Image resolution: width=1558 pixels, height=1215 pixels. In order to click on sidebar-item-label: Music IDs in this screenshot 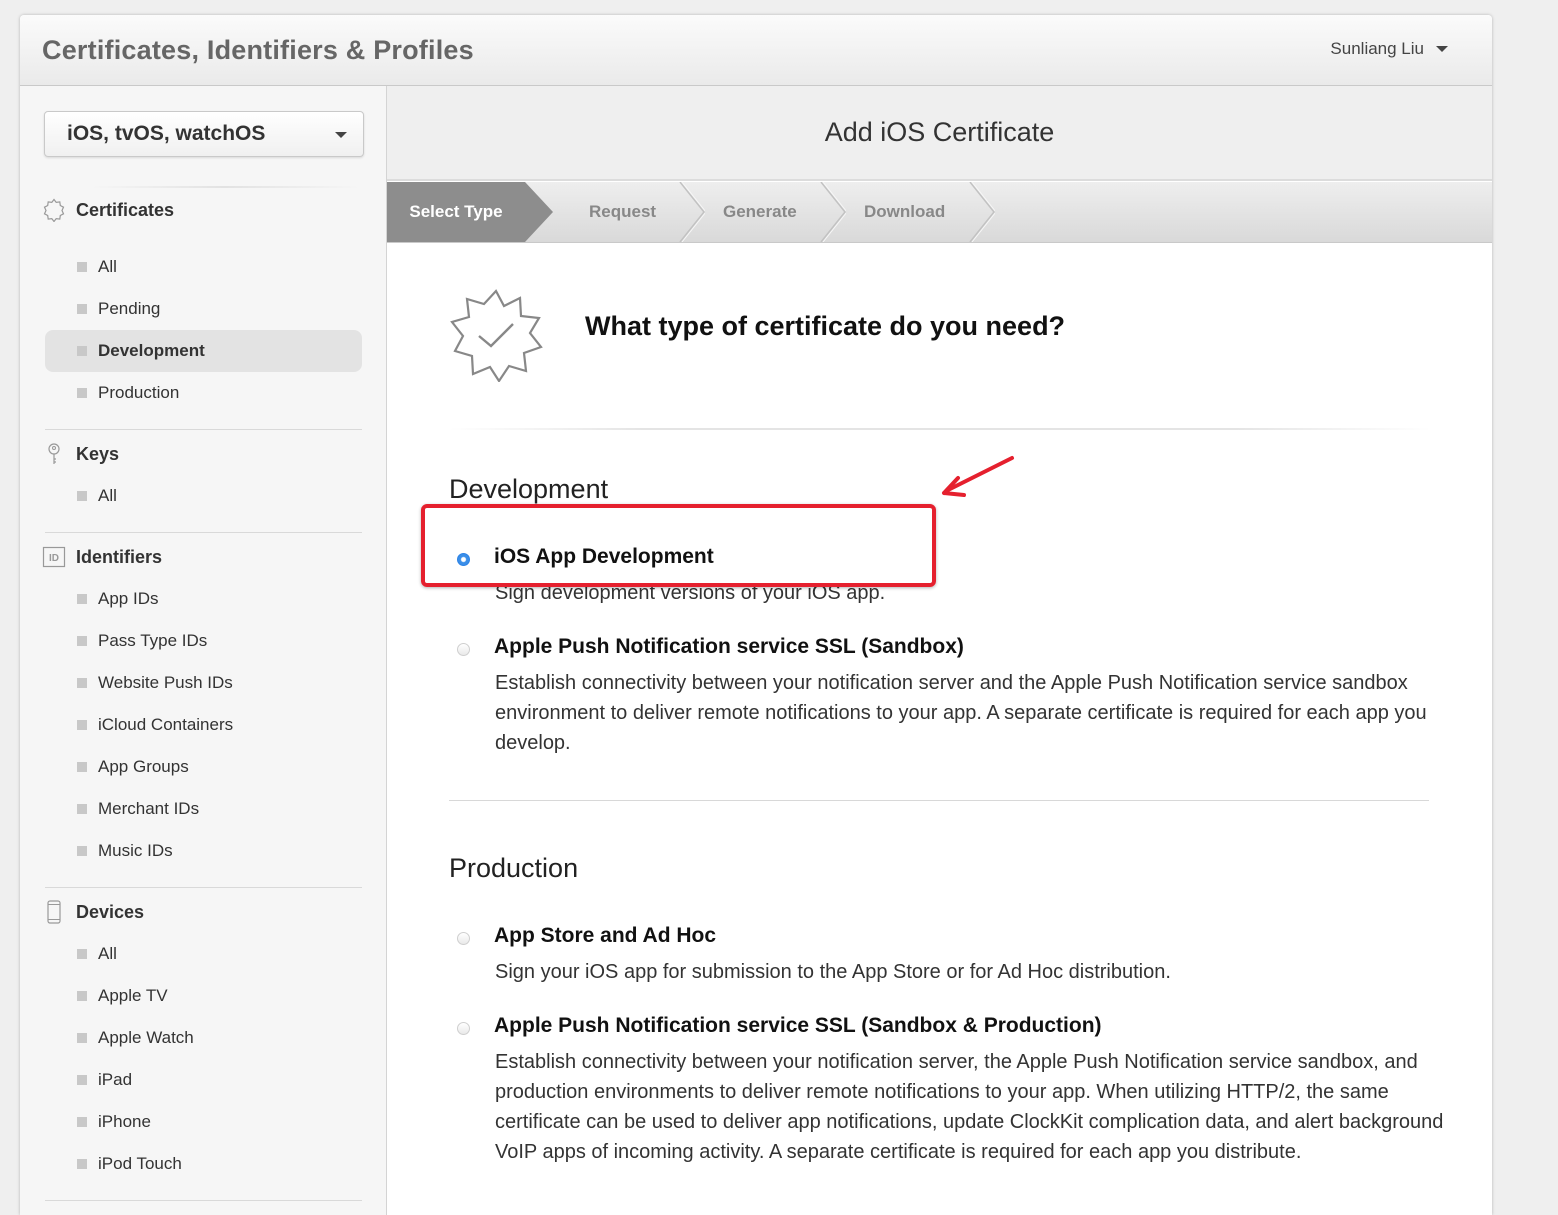, I will do `click(135, 850)`.